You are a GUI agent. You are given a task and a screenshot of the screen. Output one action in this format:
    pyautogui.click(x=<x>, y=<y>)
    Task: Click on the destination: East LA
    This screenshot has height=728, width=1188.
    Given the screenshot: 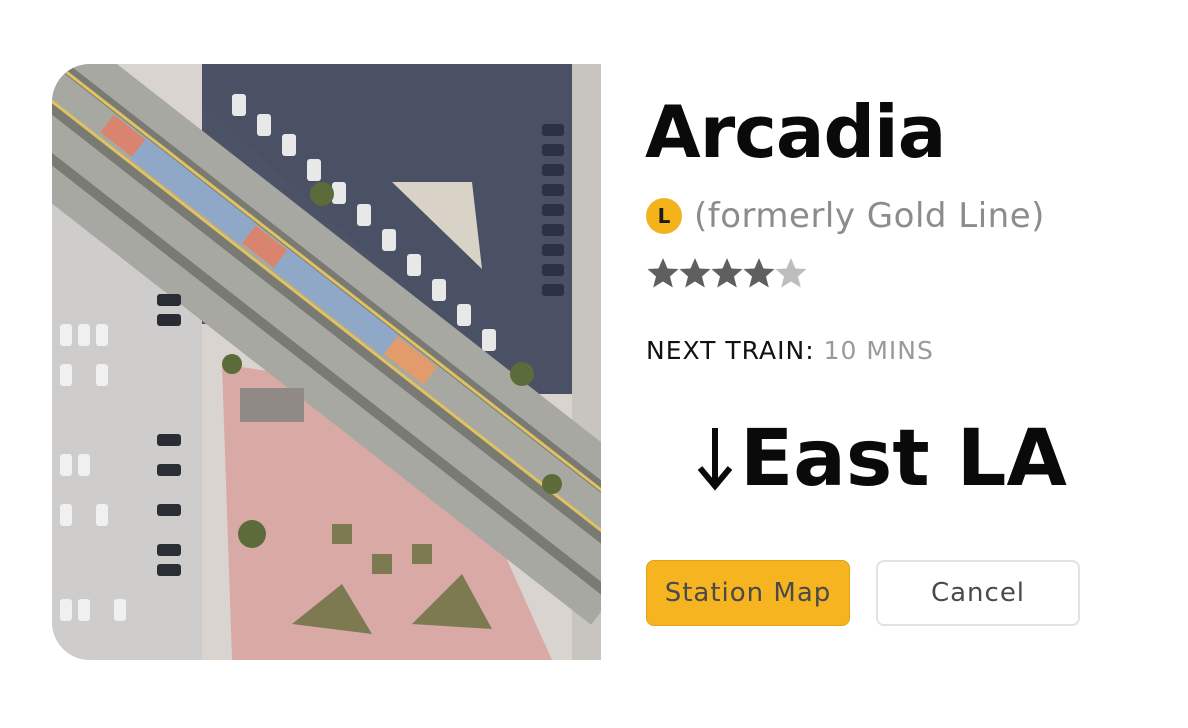 What is the action you would take?
    pyautogui.click(x=903, y=459)
    